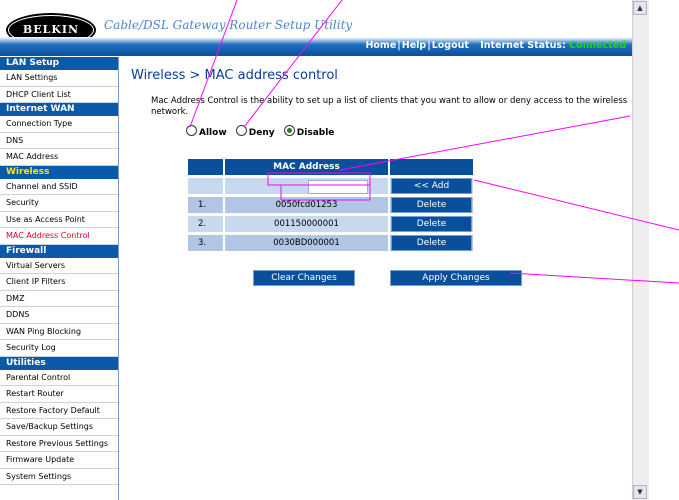  I want to click on callout-line-apply, so click(594, 278).